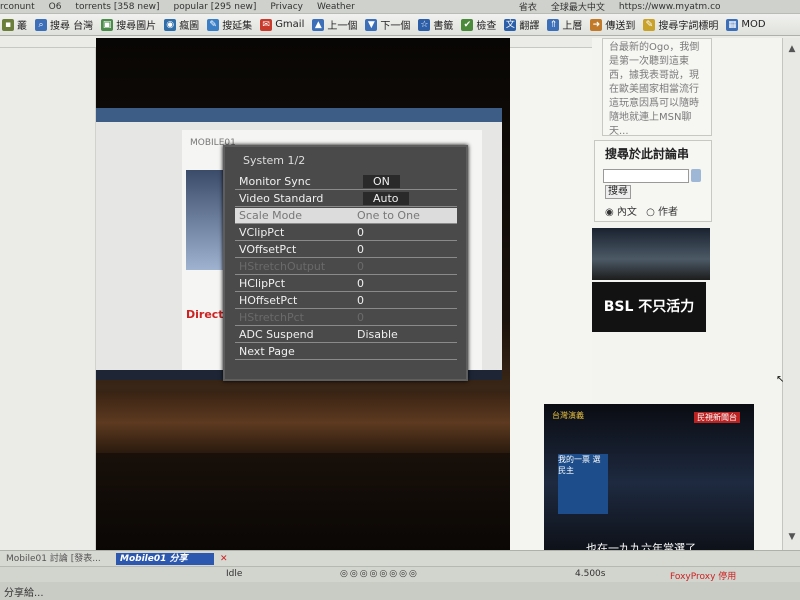 This screenshot has height=600, width=800. What do you see at coordinates (346, 250) in the screenshot?
I see `osd-row-voffsetpct: VOffsetPct 0` at bounding box center [346, 250].